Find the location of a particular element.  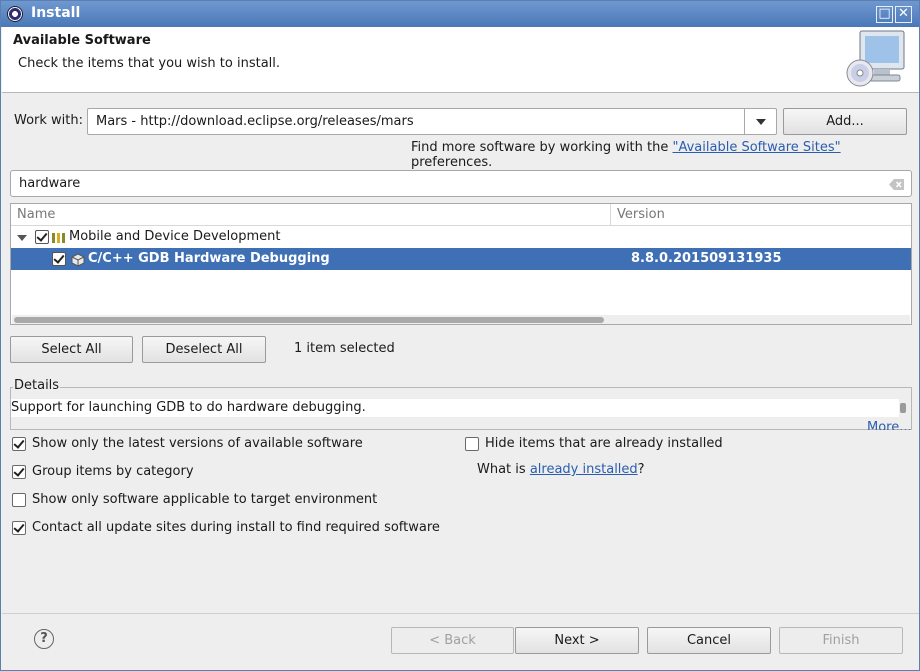

maximize-button: □ is located at coordinates (884, 14).